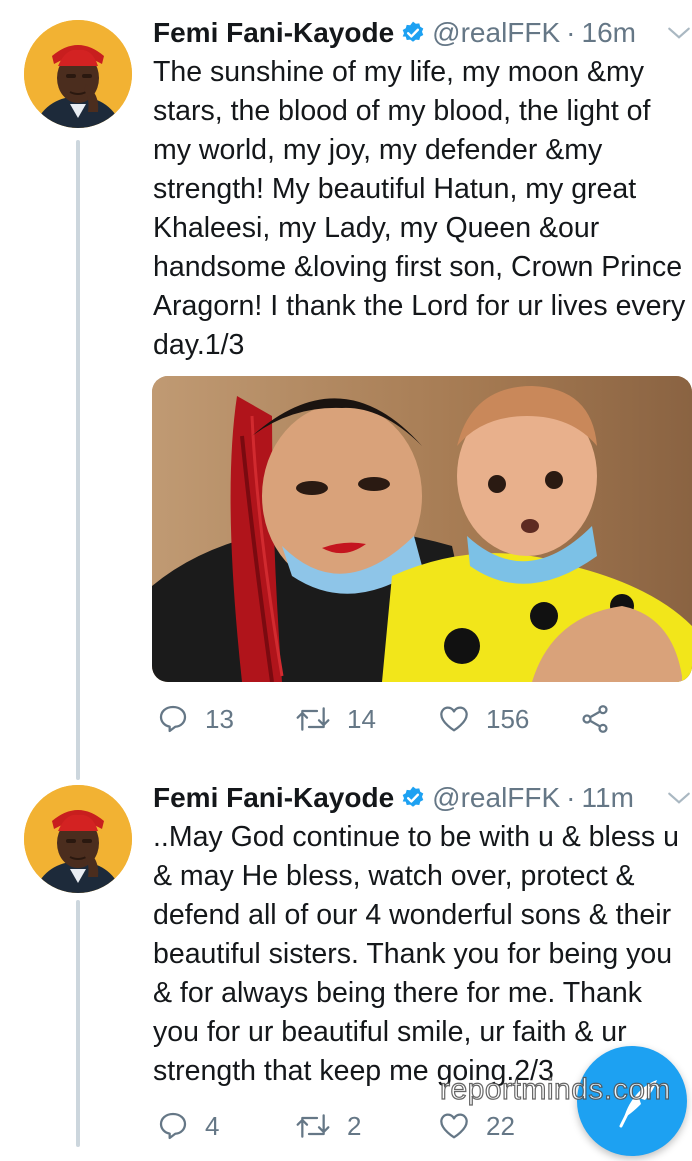 The image size is (692, 1161). Describe the element at coordinates (483, 719) in the screenshot. I see `like-button: 156` at that location.